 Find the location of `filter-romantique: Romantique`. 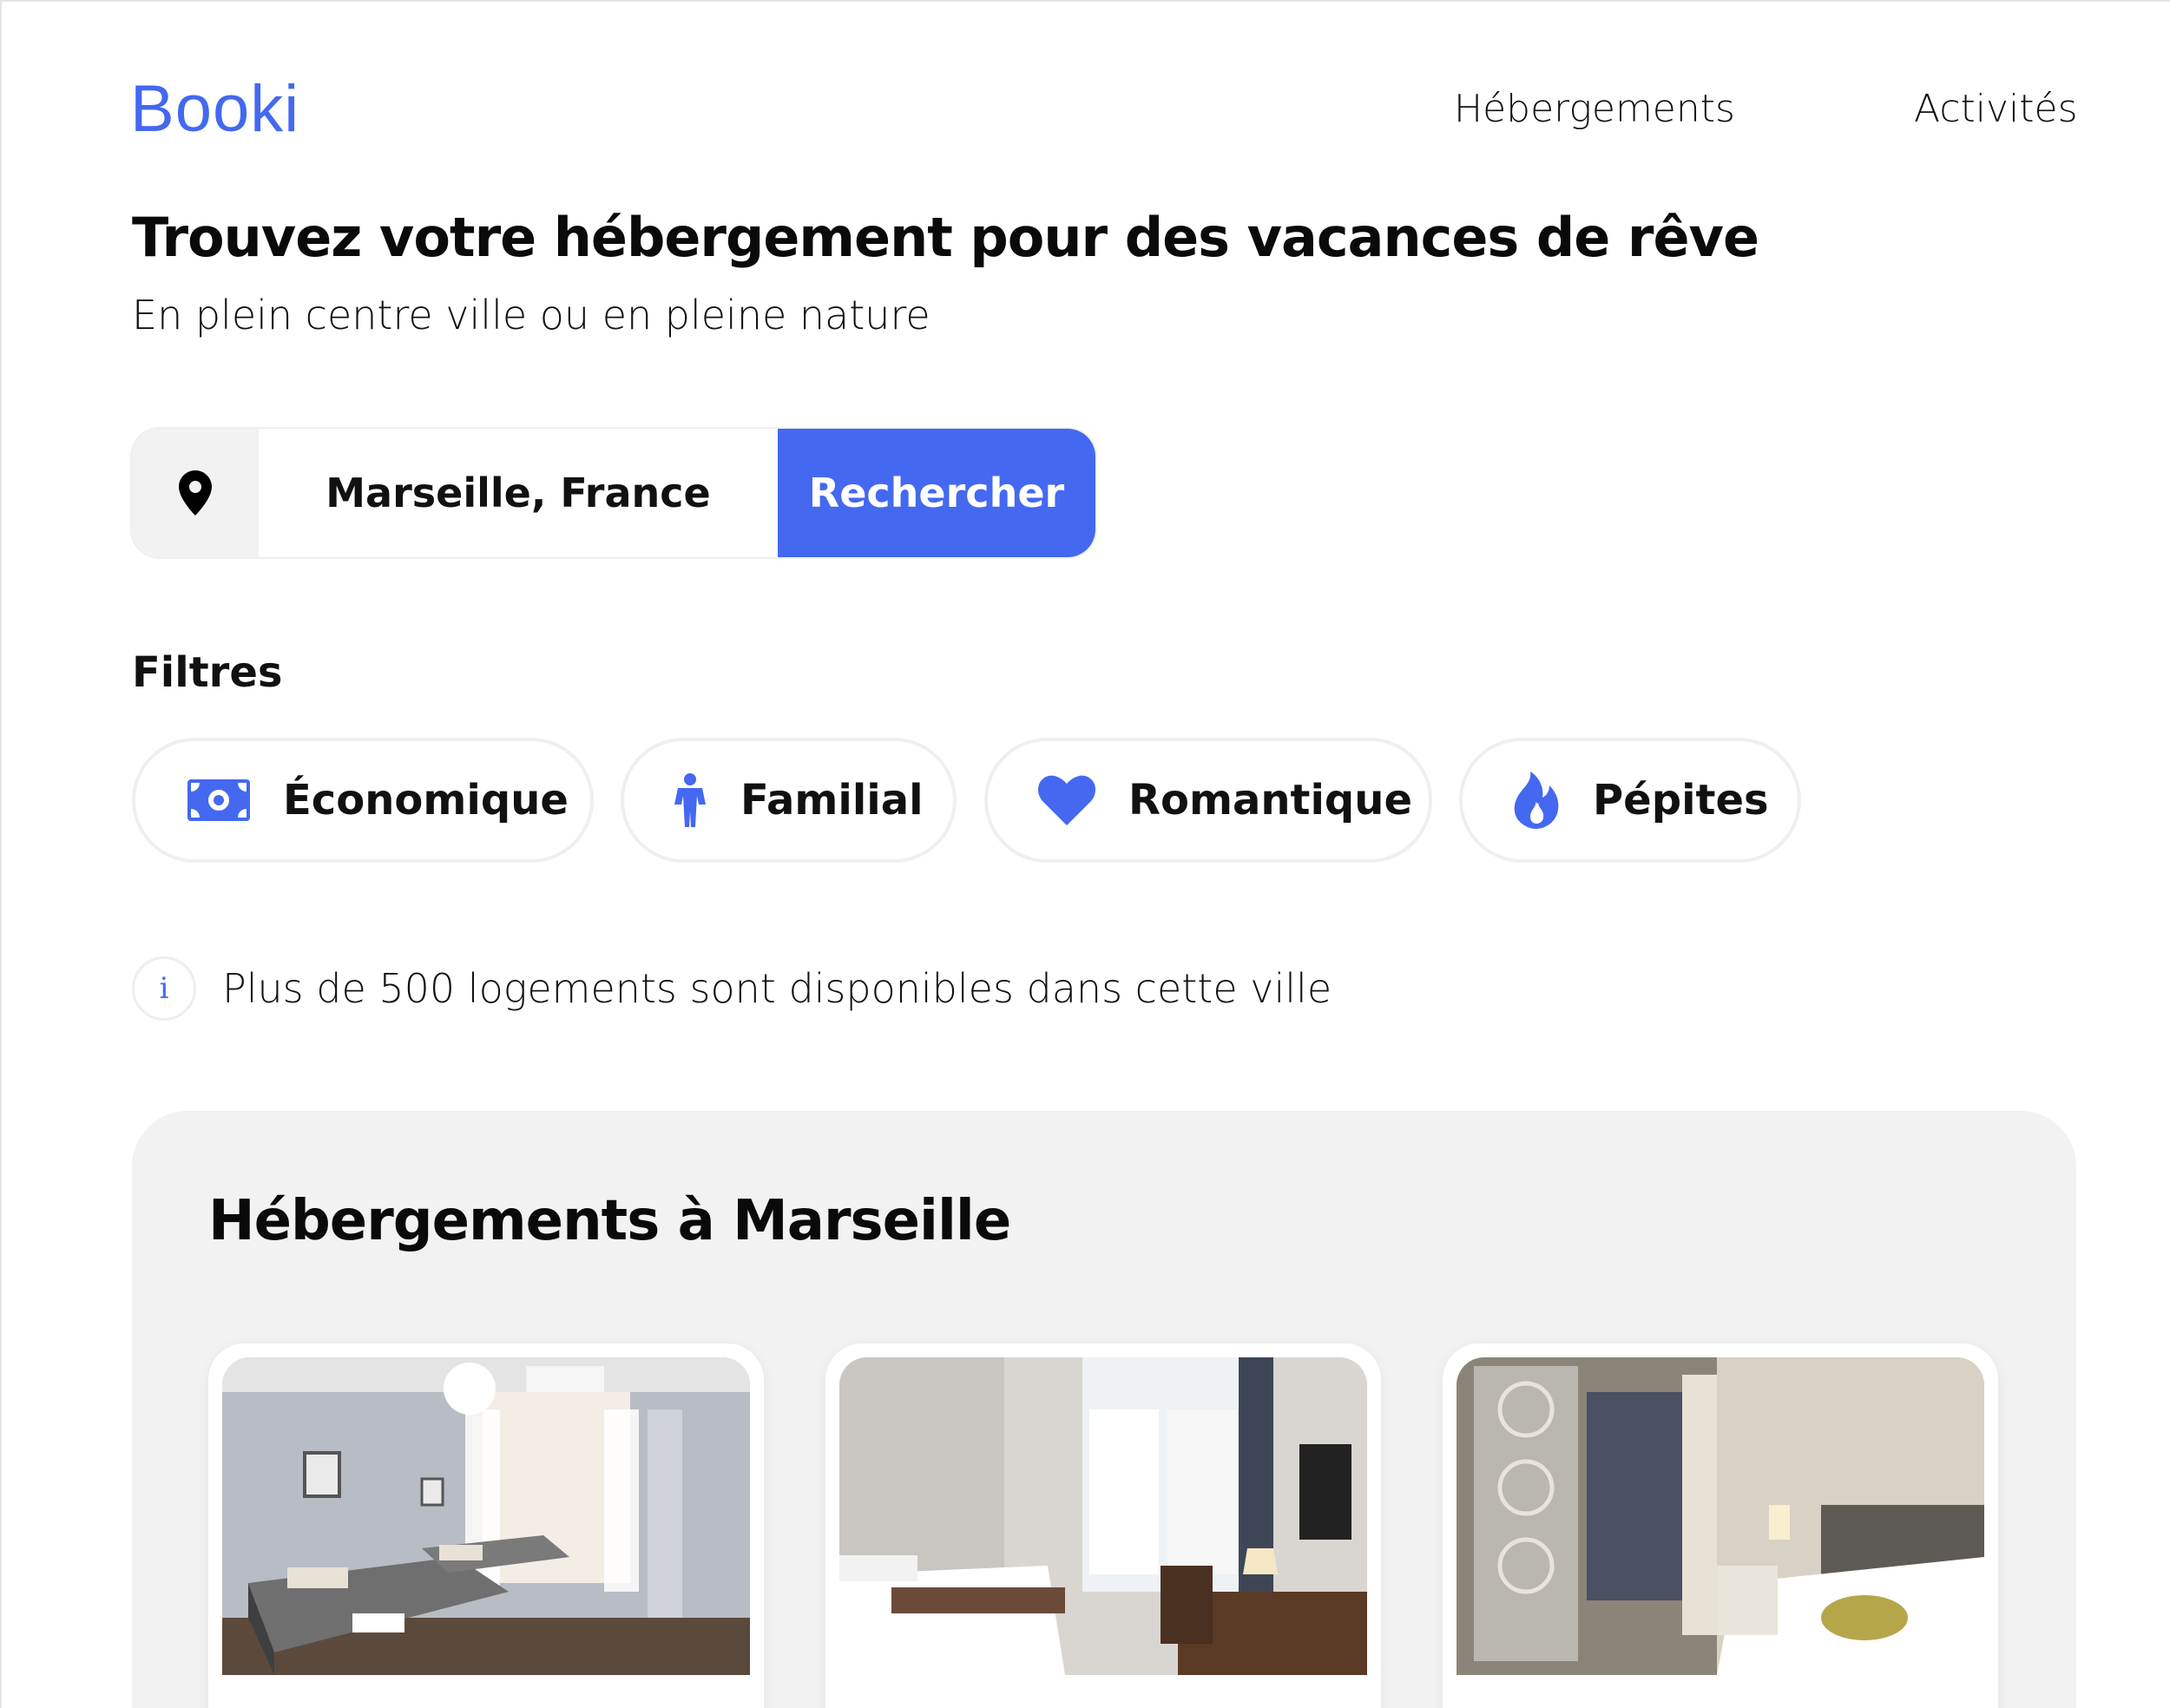

filter-romantique: Romantique is located at coordinates (1208, 800).